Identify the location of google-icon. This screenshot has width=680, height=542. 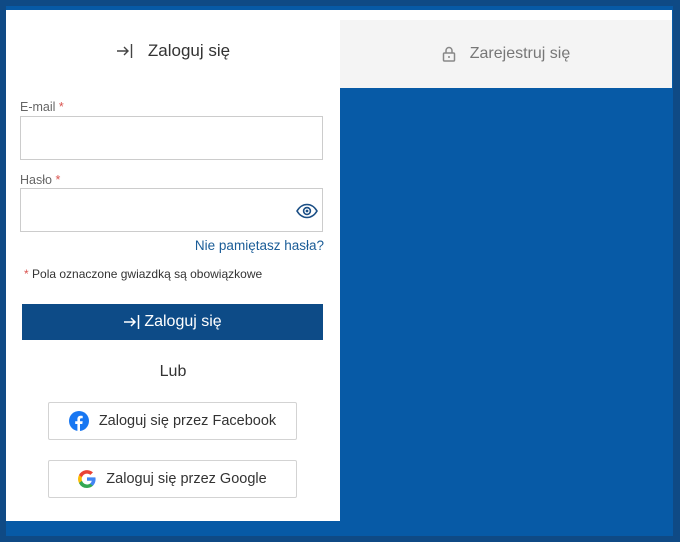
(87, 479).